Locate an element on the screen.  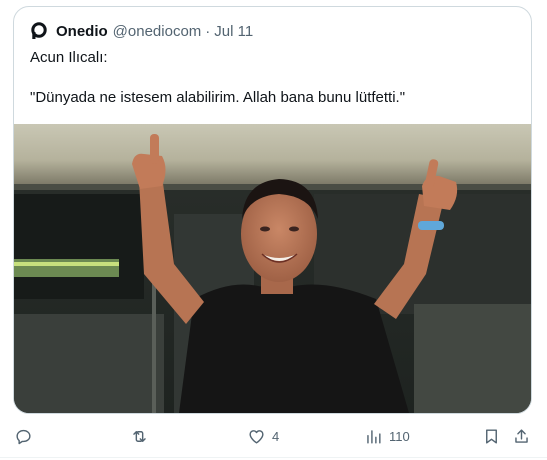
user-handle: @onediocom is located at coordinates (157, 31).